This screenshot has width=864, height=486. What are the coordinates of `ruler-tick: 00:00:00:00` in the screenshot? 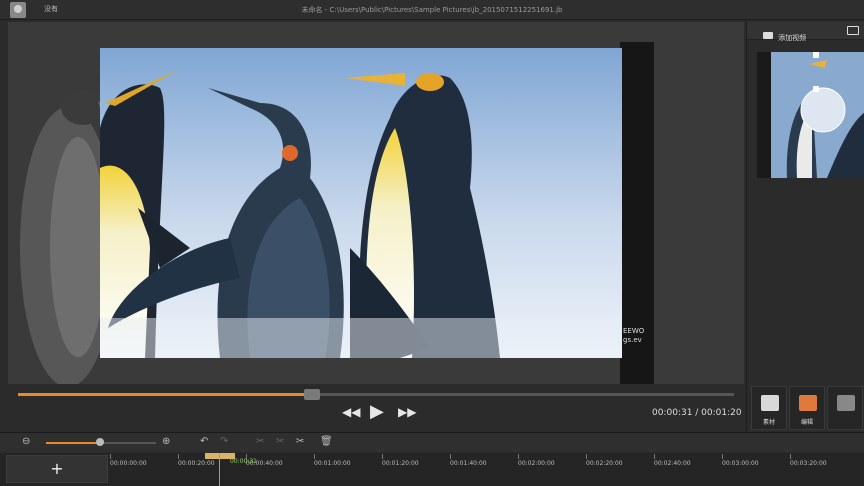 It's located at (128, 460).